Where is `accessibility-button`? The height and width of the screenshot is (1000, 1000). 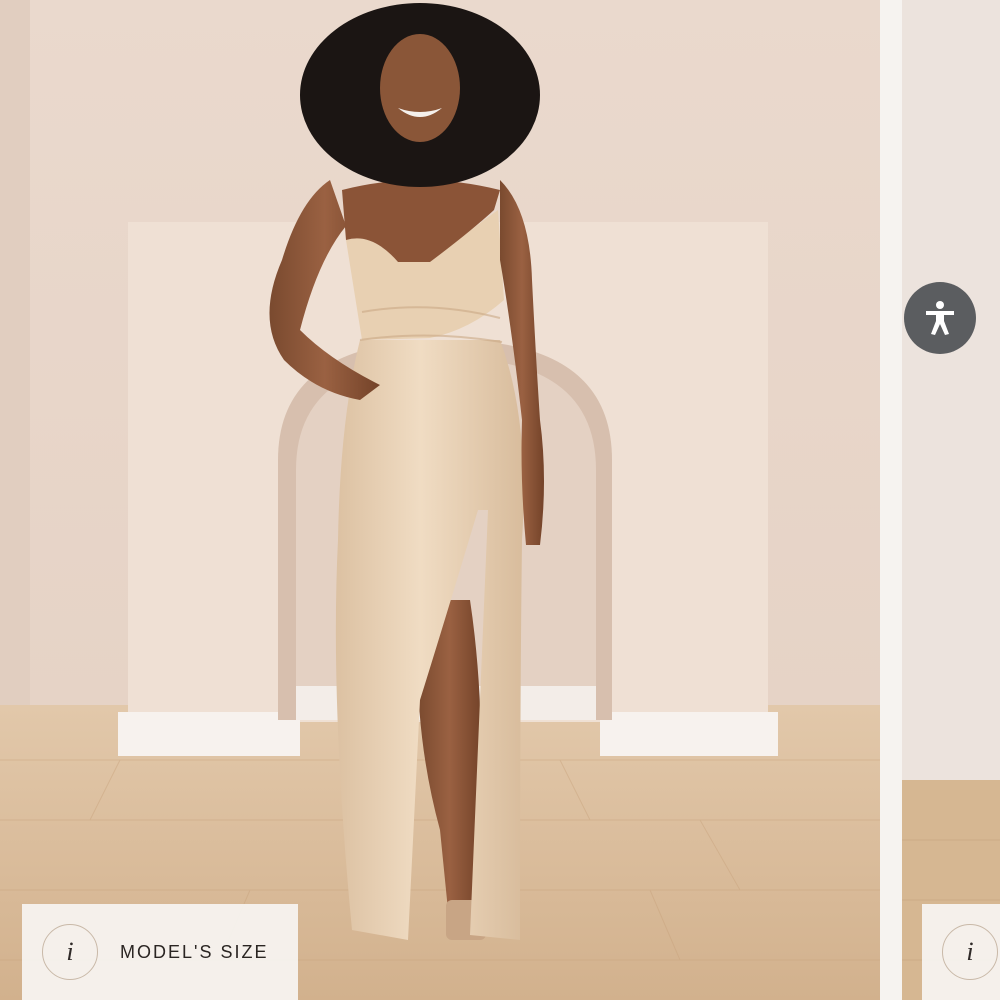 accessibility-button is located at coordinates (940, 318).